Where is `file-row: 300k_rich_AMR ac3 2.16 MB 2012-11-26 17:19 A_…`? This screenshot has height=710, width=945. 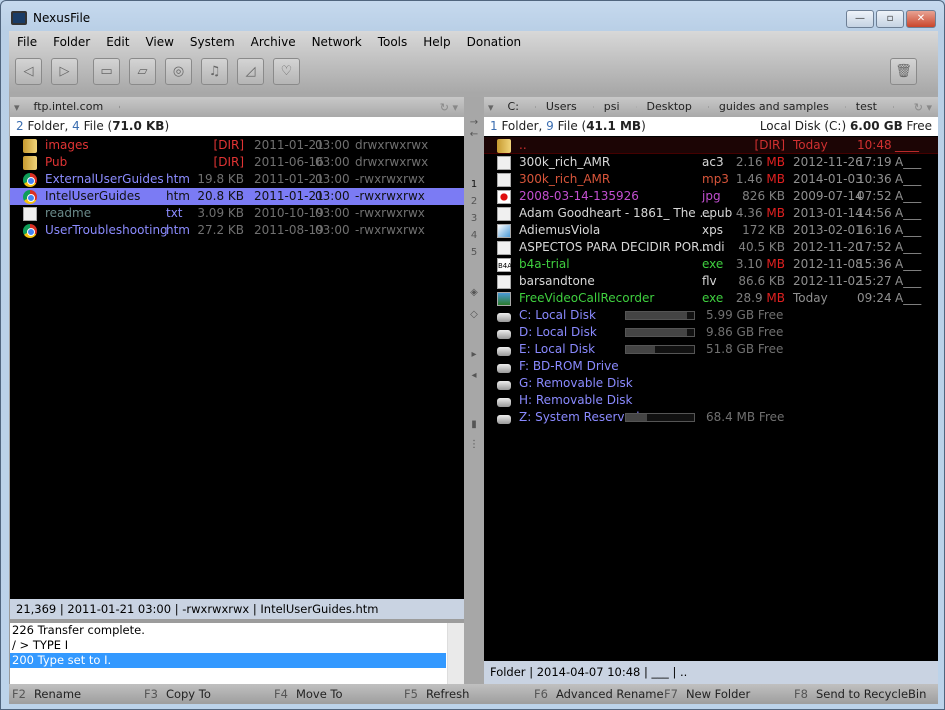
file-row: 300k_rich_AMR ac3 2.16 MB 2012-11-26 17:19 A_… is located at coordinates (711, 162).